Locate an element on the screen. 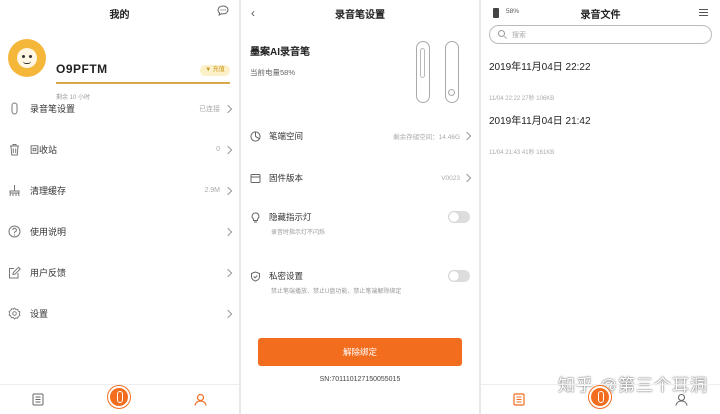  message-icon is located at coordinates (223, 12).